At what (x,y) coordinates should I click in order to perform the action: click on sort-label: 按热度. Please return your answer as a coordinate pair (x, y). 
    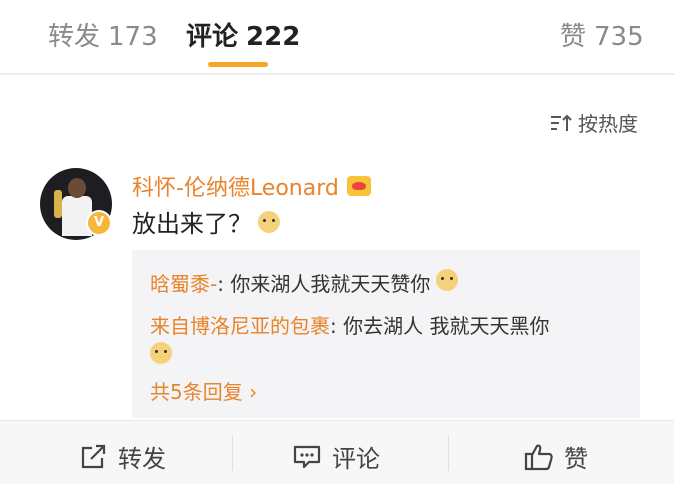
    Looking at the image, I should click on (608, 124).